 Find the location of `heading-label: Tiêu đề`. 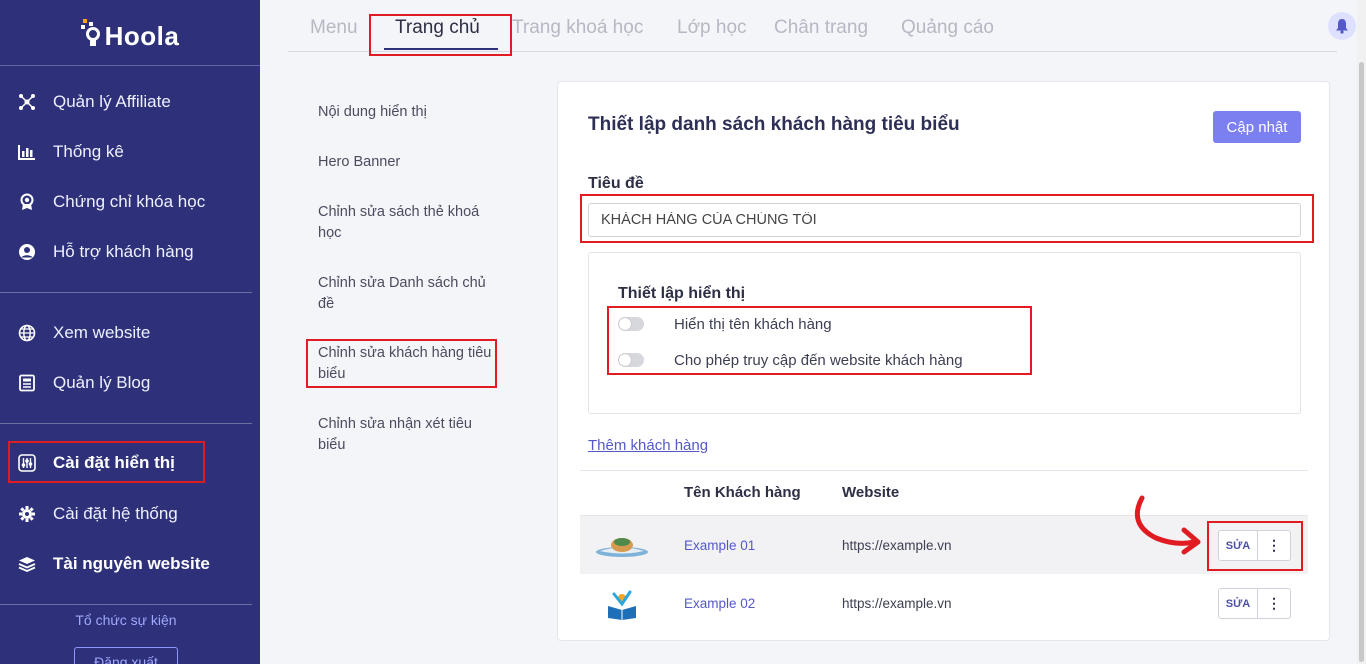

heading-label: Tiêu đề is located at coordinates (616, 183).